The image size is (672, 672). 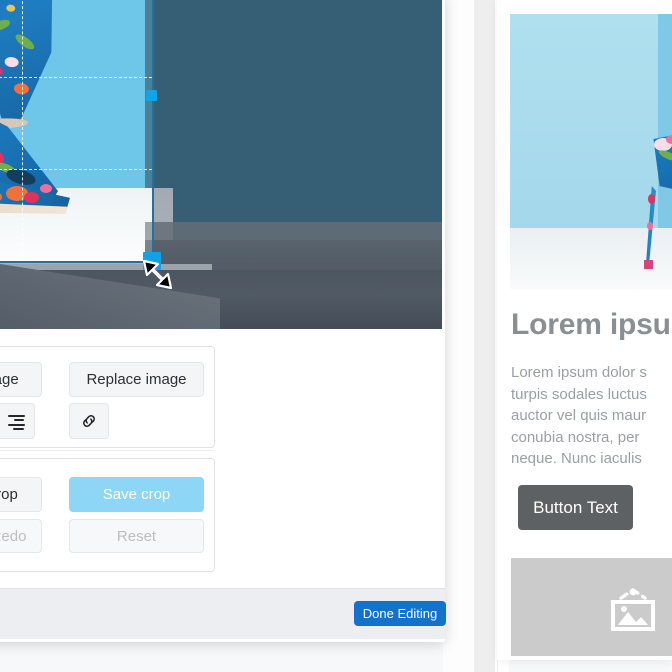 I want to click on delete-image-button: Delete image, so click(x=21, y=379).